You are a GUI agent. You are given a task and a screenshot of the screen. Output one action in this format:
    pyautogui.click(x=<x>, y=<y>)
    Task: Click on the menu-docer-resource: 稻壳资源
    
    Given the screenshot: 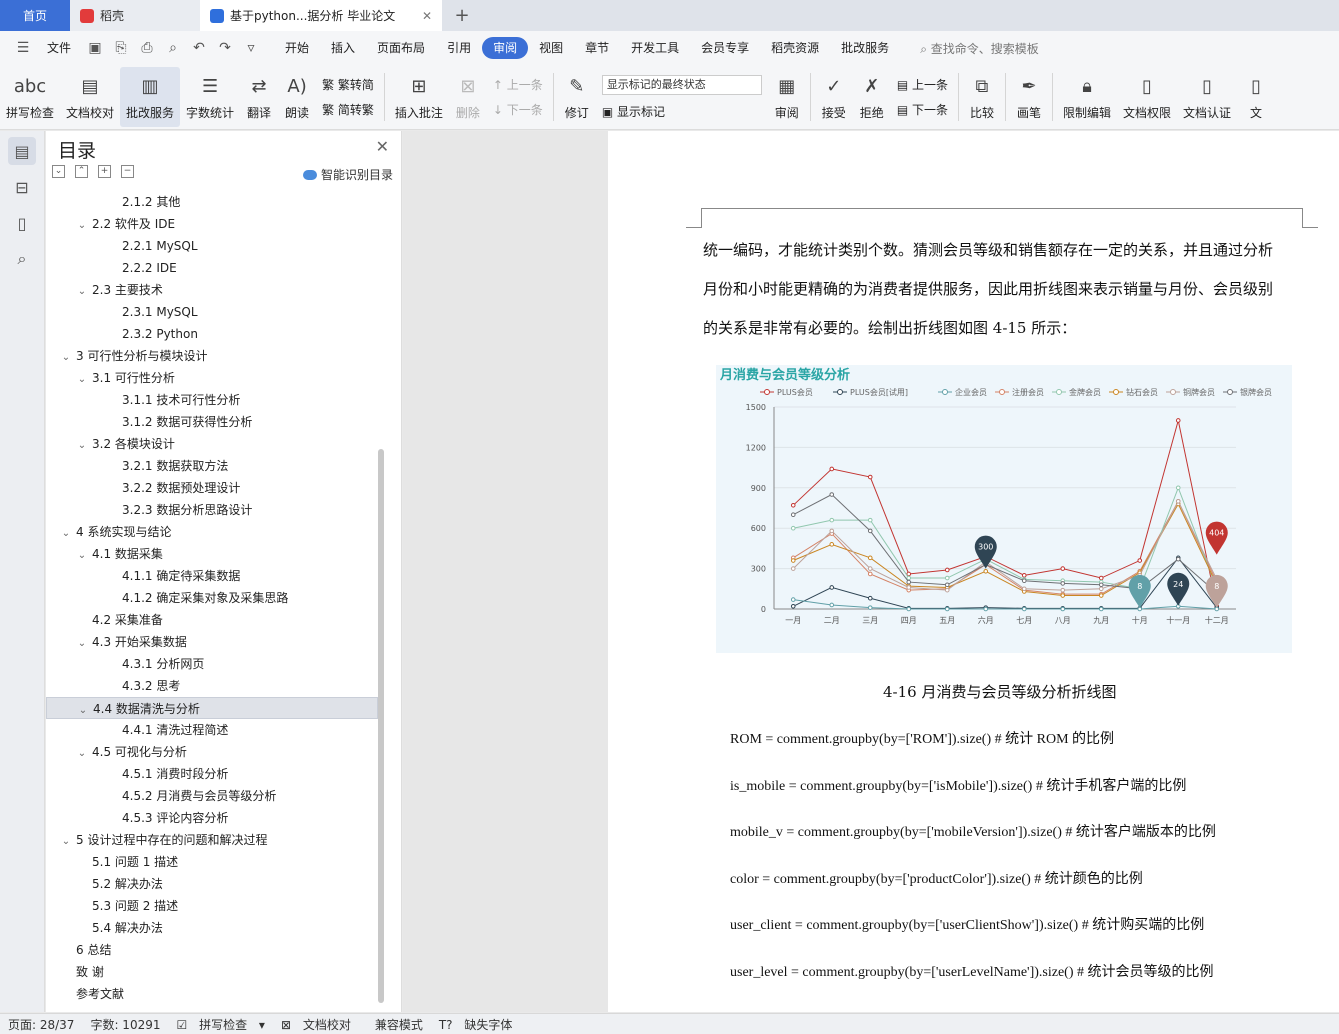 What is the action you would take?
    pyautogui.click(x=795, y=48)
    